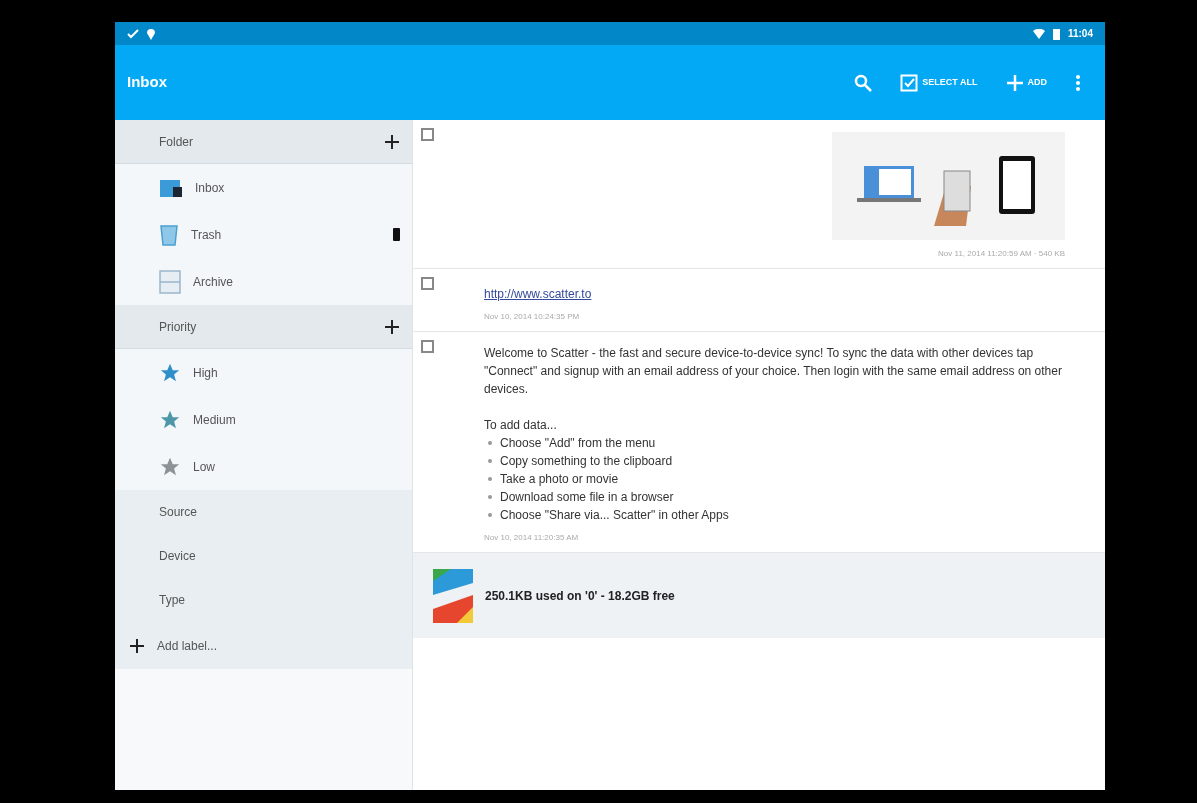  I want to click on section-label: Device, so click(178, 556).